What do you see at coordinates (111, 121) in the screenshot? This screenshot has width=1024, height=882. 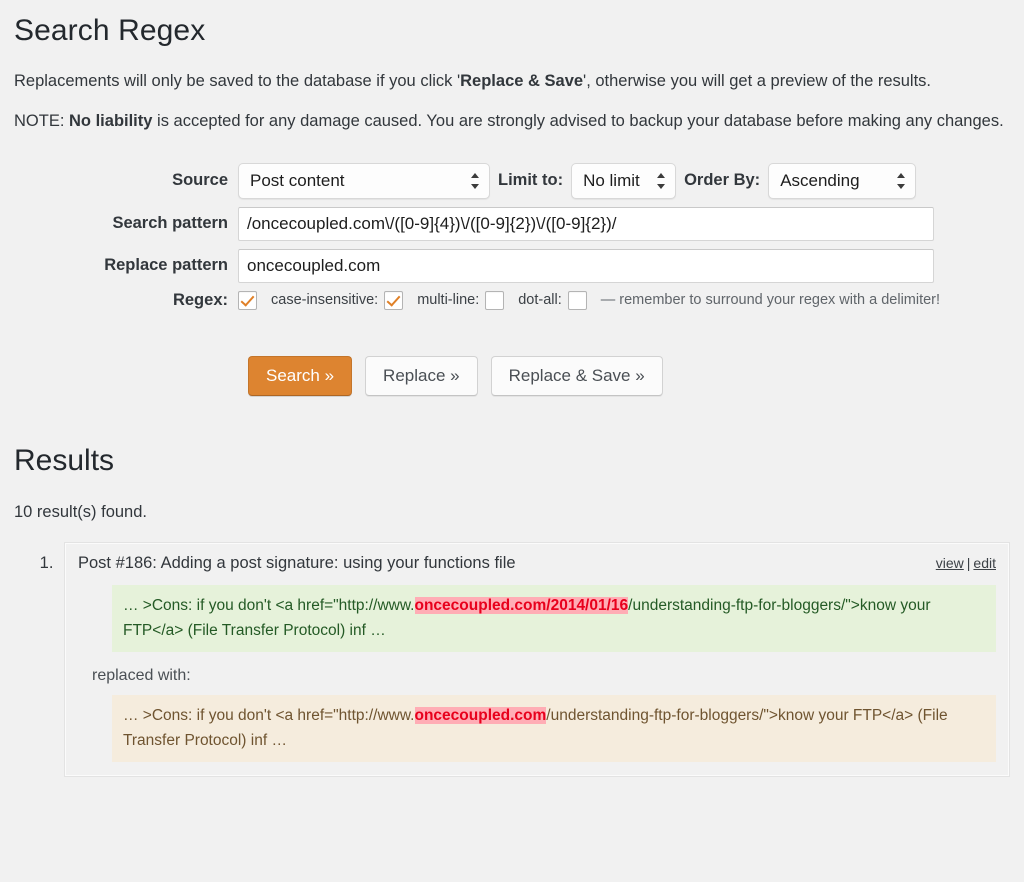 I see `note-bold-no-liability: No liability` at bounding box center [111, 121].